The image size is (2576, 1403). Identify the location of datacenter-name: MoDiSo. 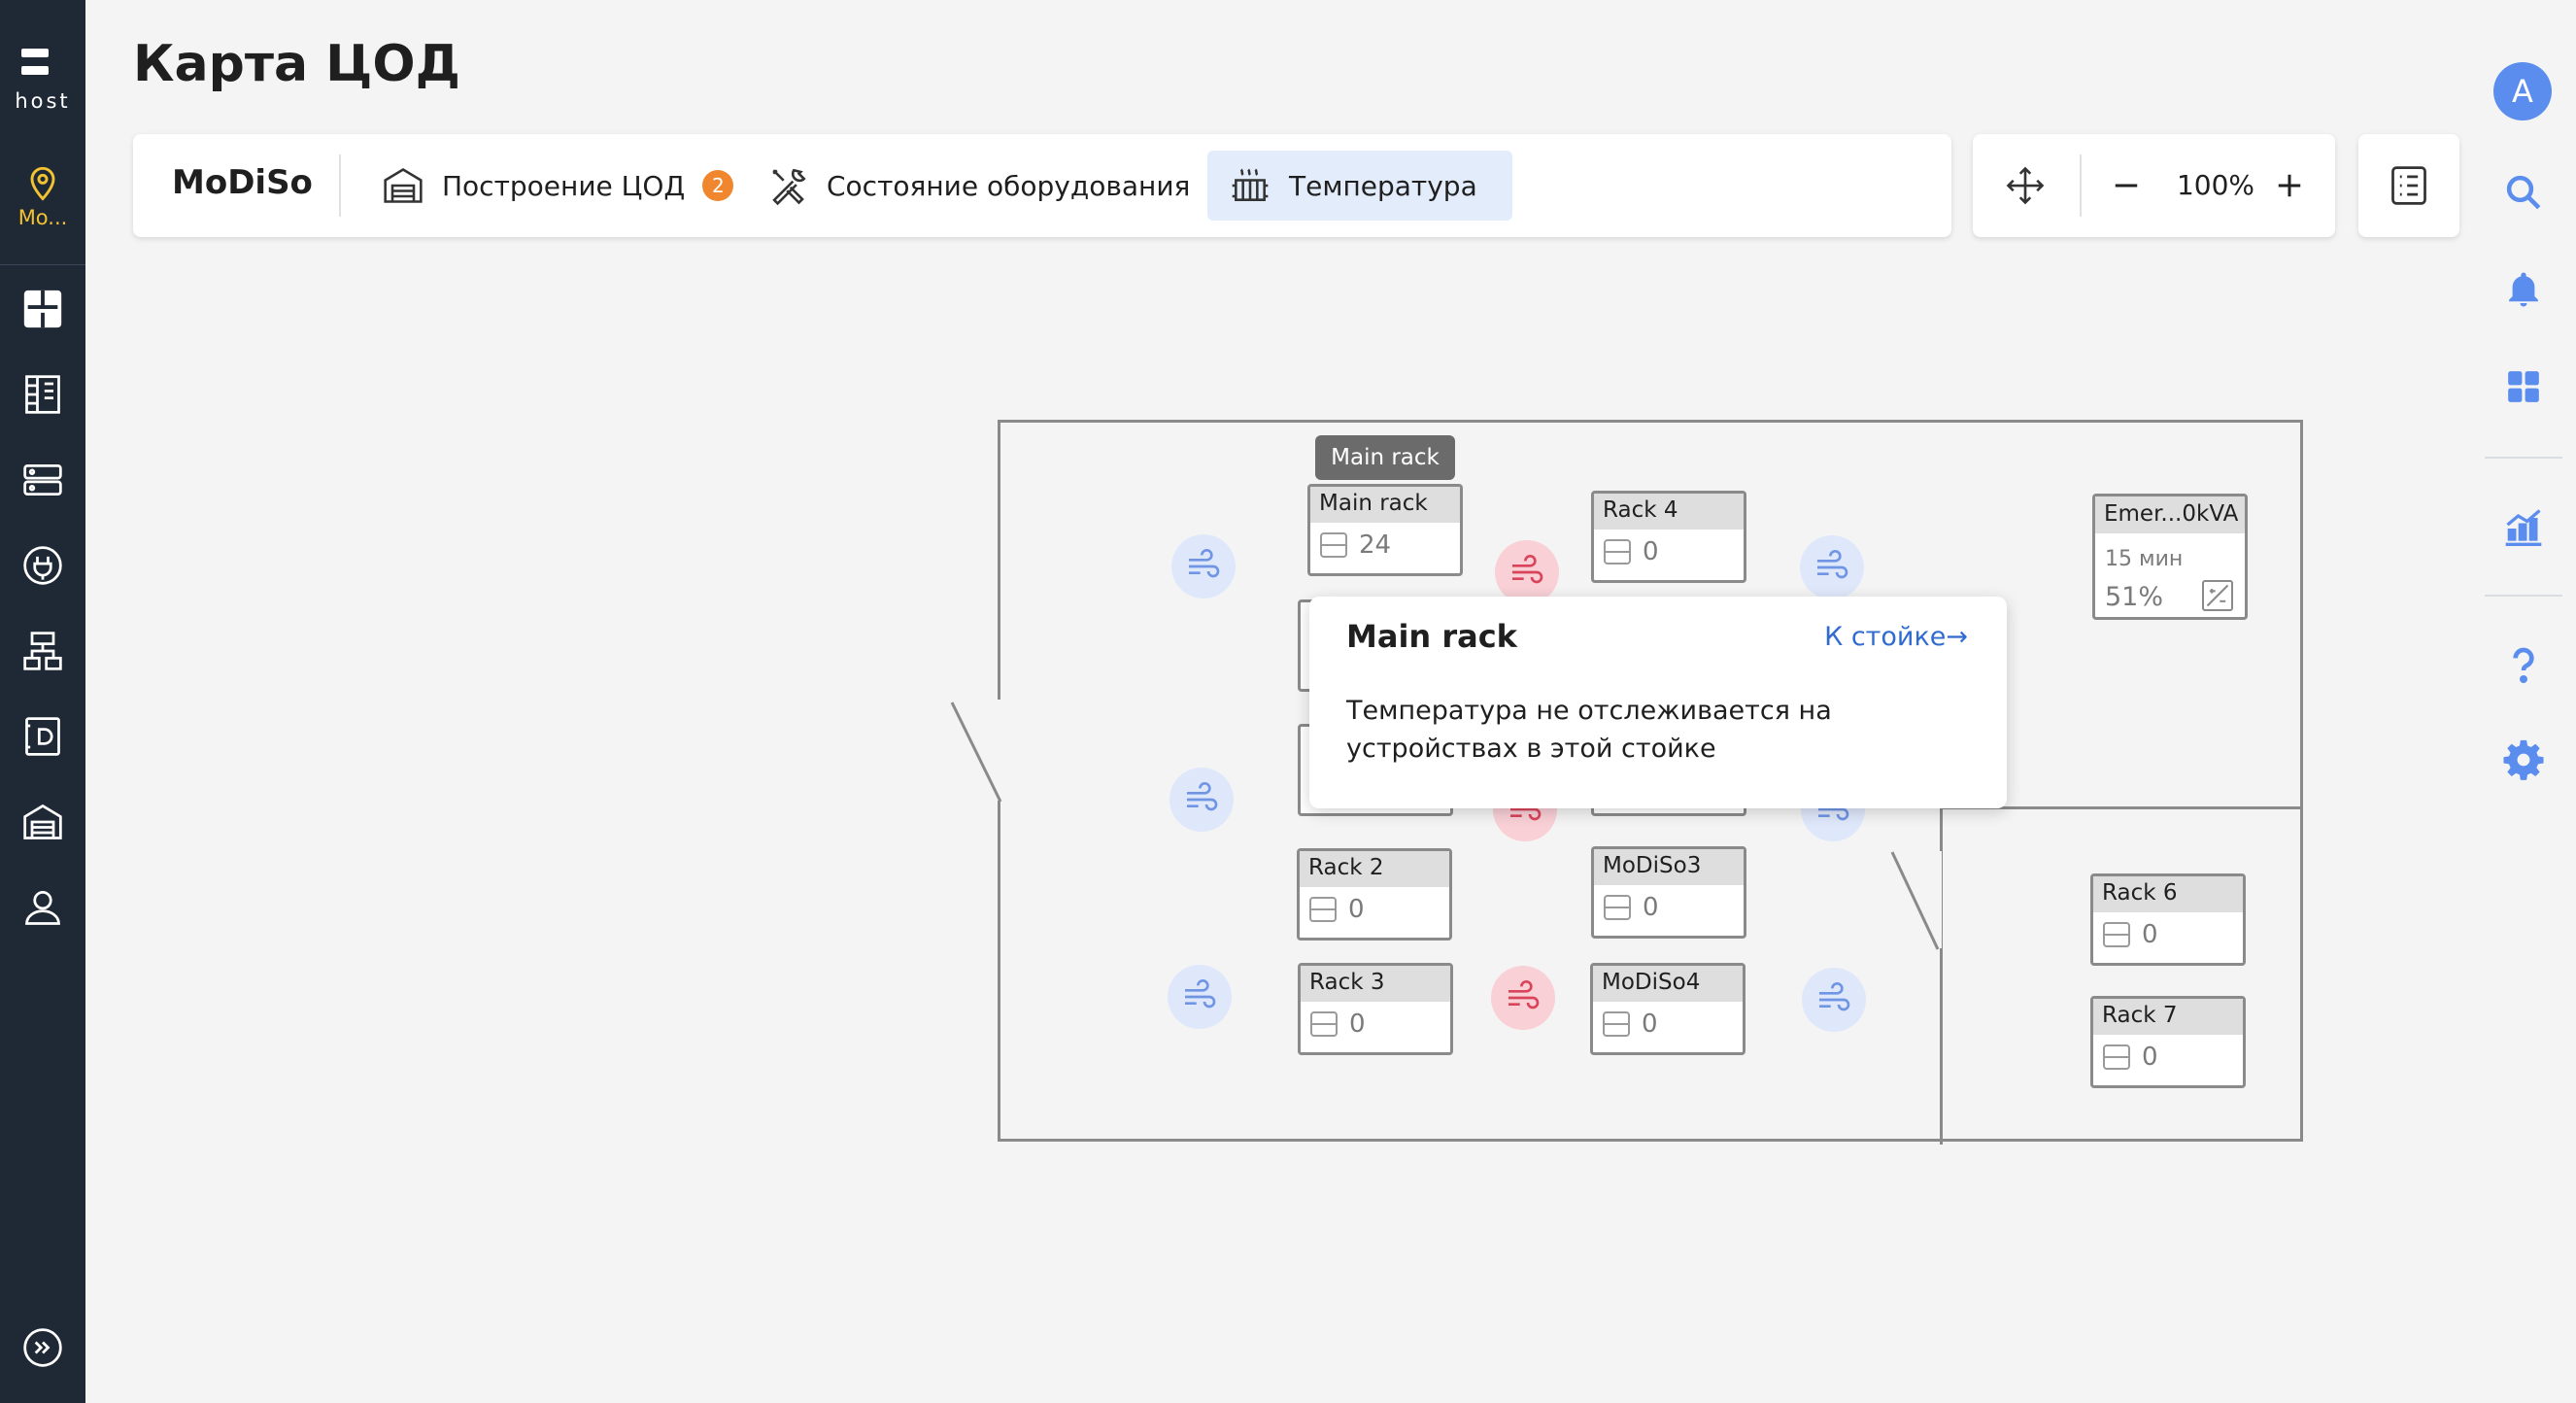
(242, 182).